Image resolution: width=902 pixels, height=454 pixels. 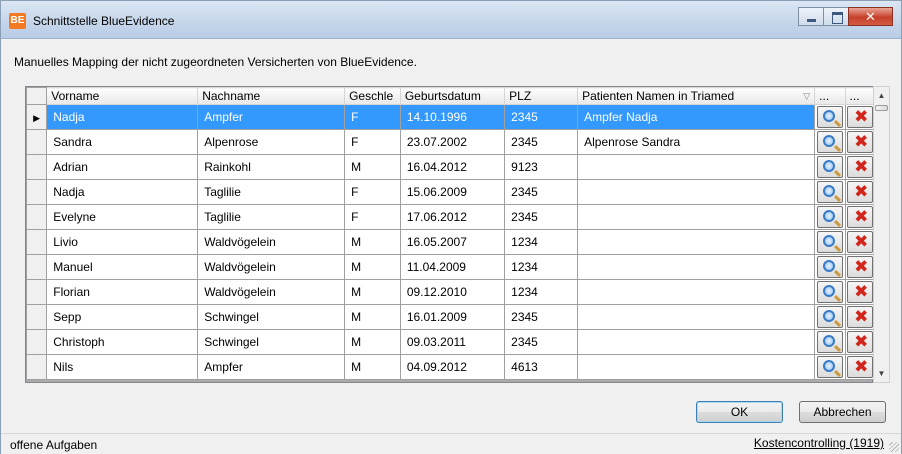 I want to click on maximize-button, so click(x=836, y=16).